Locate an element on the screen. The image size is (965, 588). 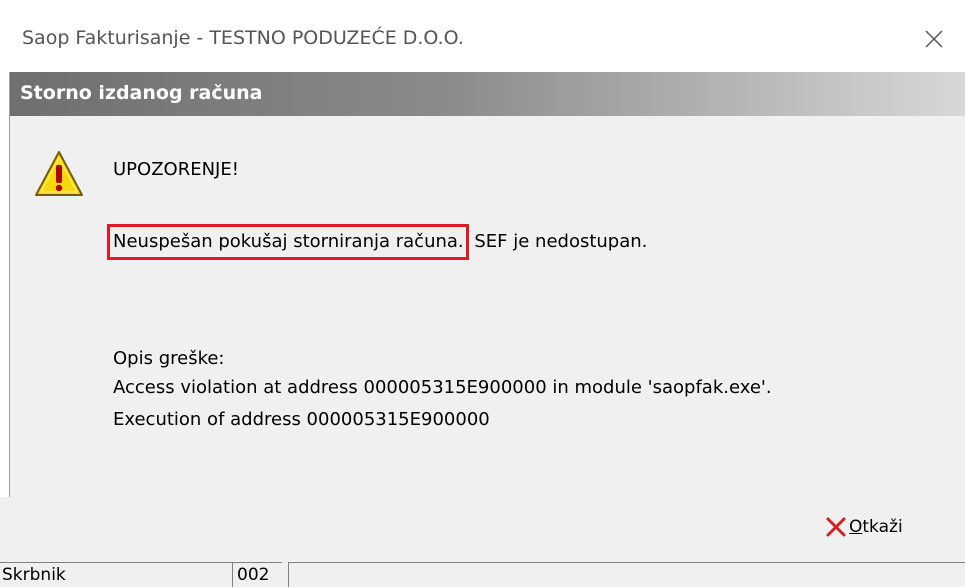
dialog-footer is located at coordinates (482, 527).